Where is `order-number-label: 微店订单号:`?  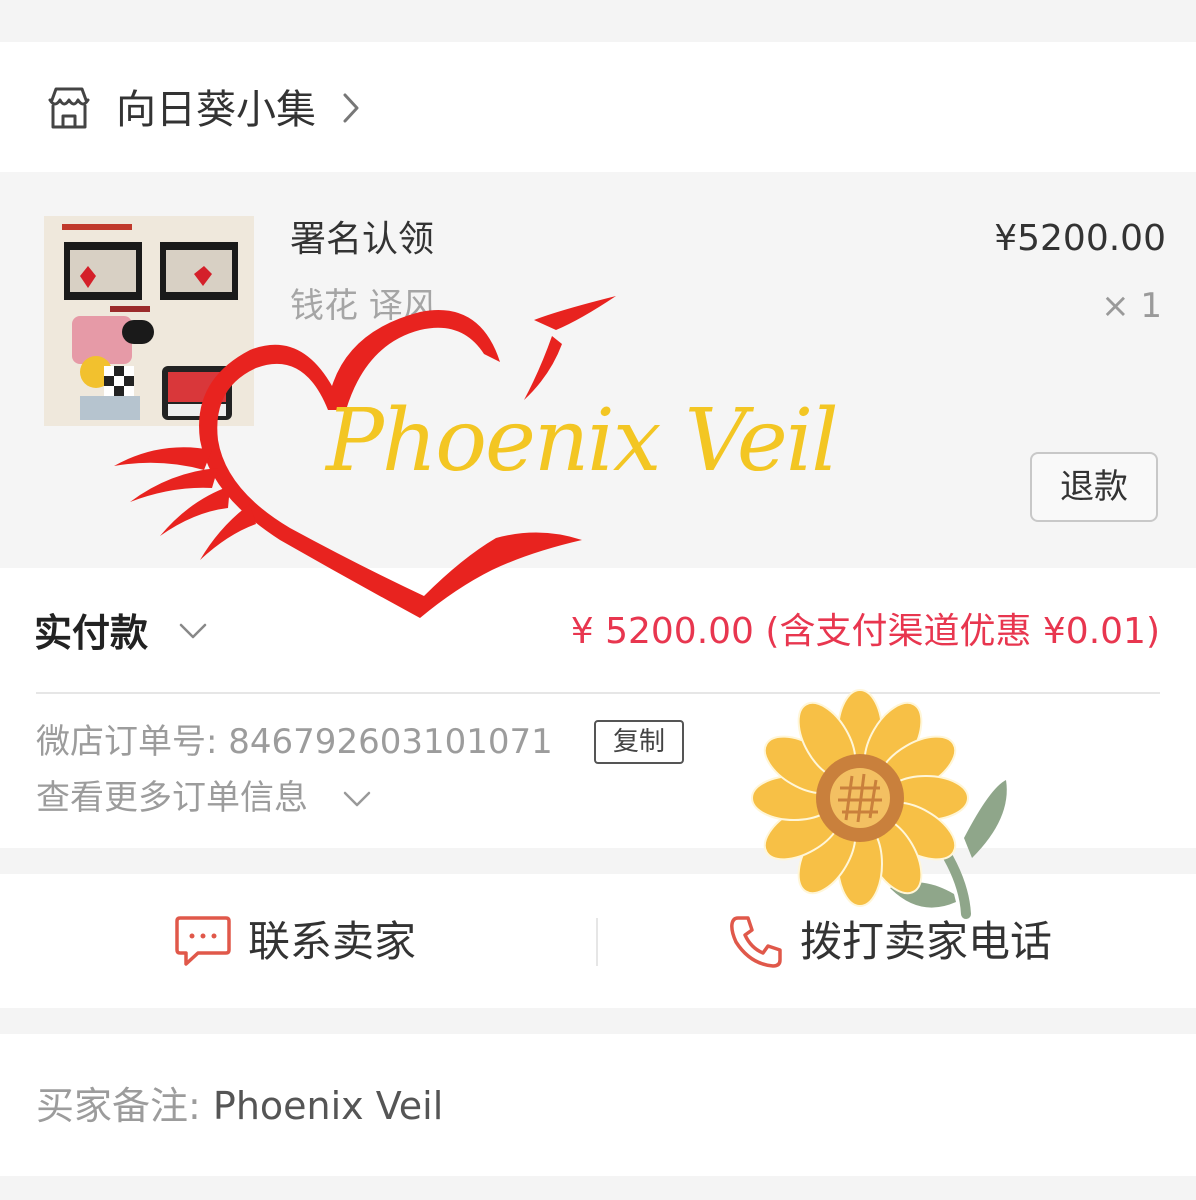
order-number-label: 微店订单号: is located at coordinates (127, 742).